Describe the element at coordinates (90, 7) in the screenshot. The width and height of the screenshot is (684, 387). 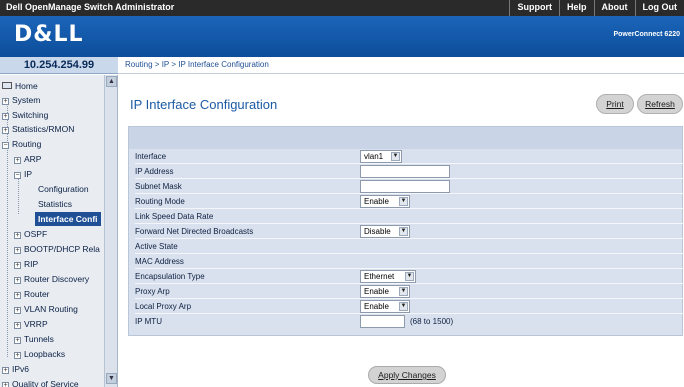
I see `app-title: Dell OpenManage Switch Administrator` at that location.